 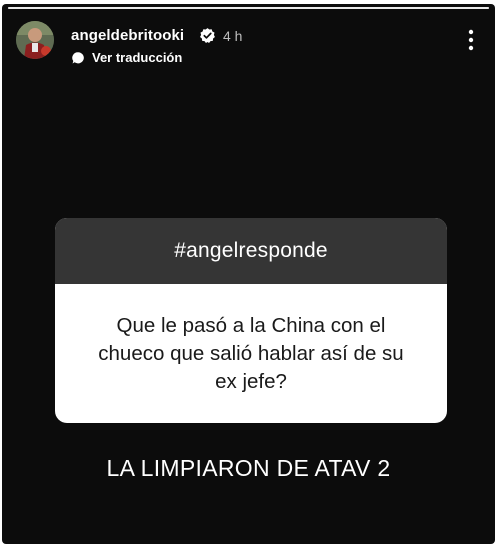 What do you see at coordinates (78, 57) in the screenshot?
I see `translation-bubble-icon` at bounding box center [78, 57].